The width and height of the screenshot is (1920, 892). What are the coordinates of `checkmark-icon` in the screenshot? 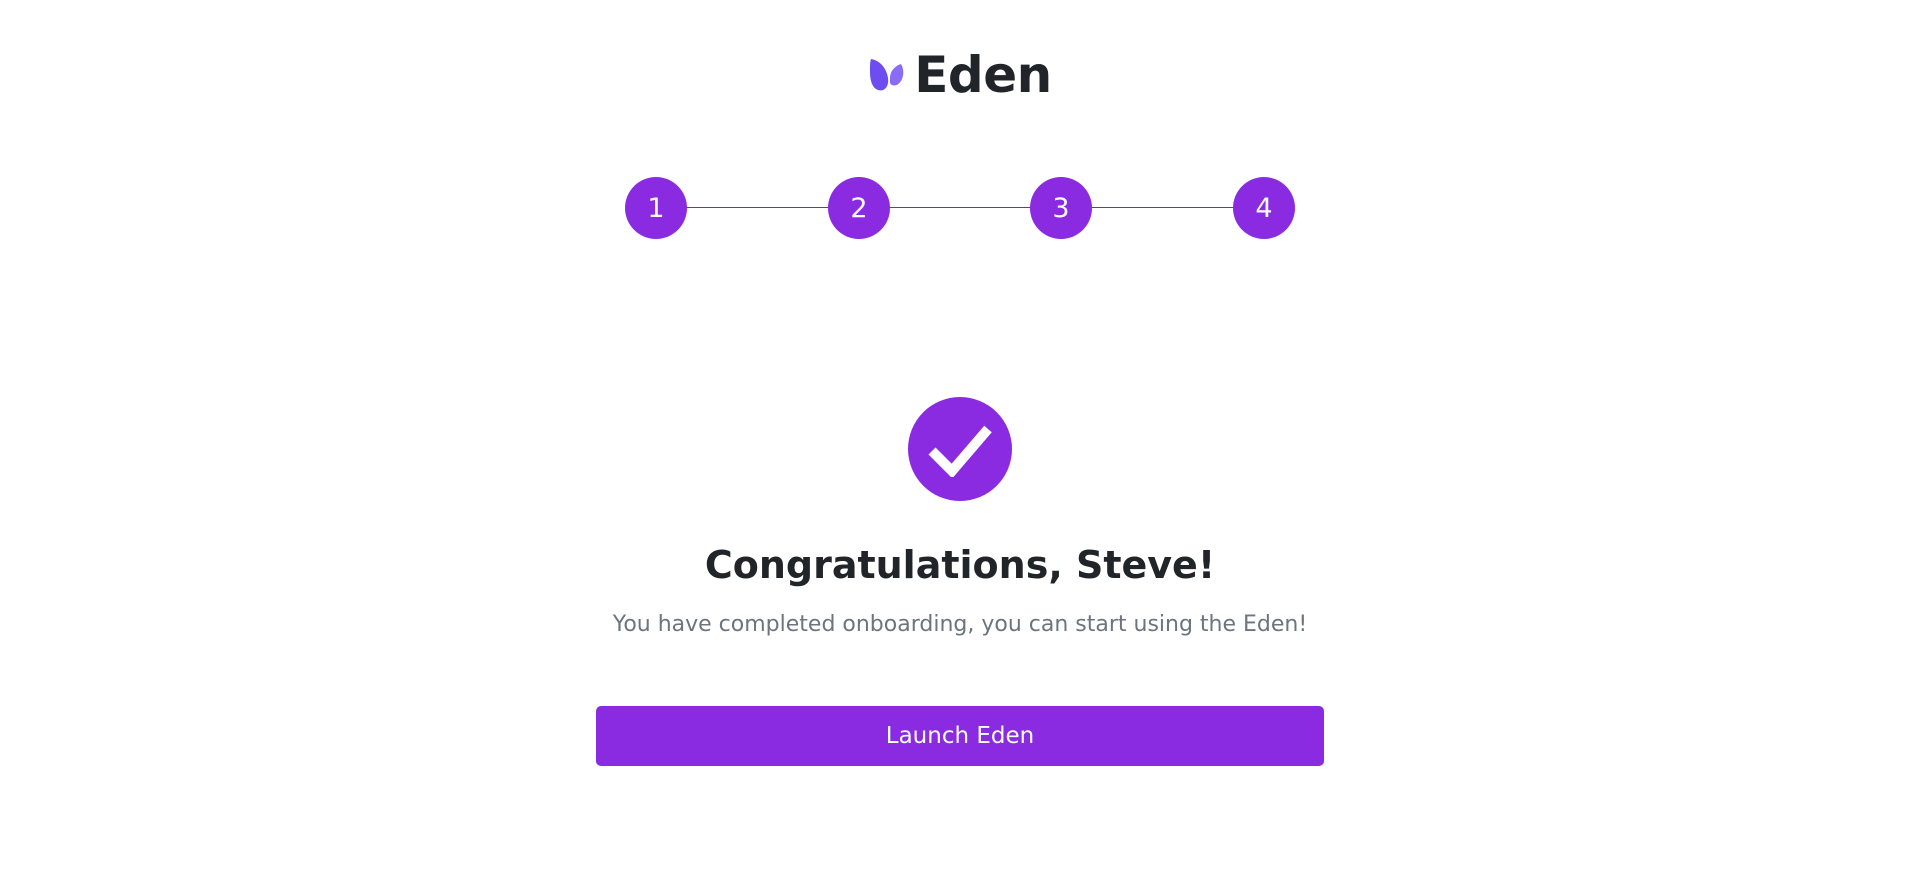 It's located at (960, 451).